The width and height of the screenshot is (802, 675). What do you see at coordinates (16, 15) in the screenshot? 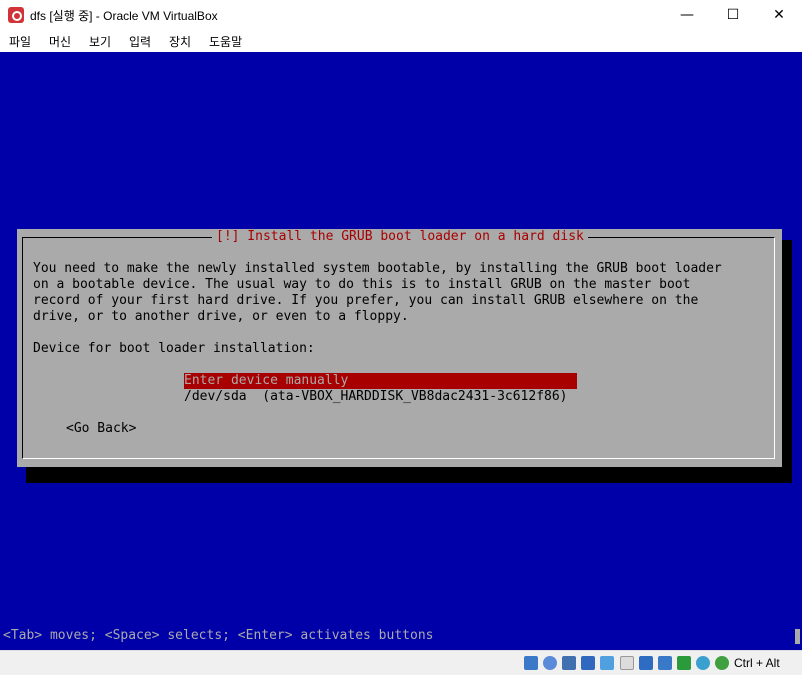
I see `virtualbox-app-icon` at bounding box center [16, 15].